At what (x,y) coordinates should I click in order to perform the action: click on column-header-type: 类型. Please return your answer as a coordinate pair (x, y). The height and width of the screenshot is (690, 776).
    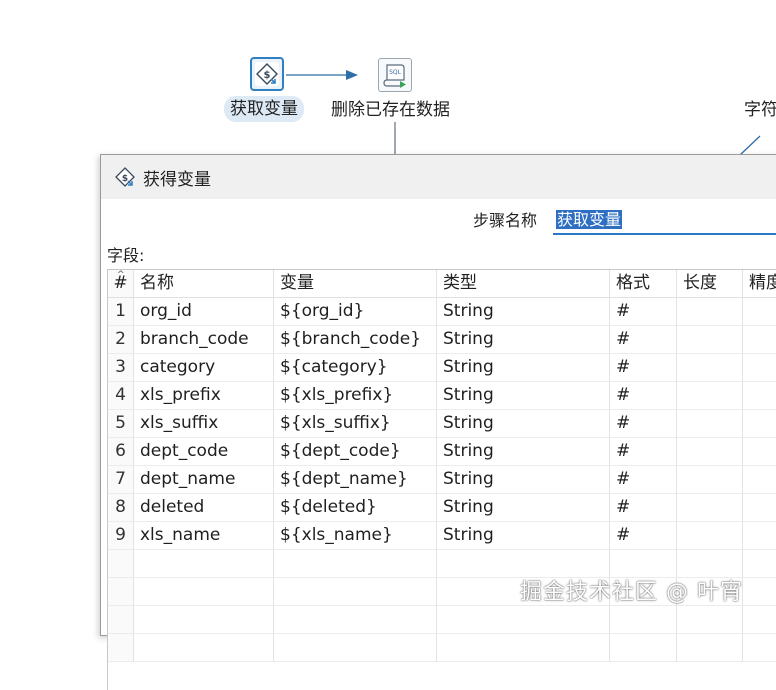
    Looking at the image, I should click on (523, 284).